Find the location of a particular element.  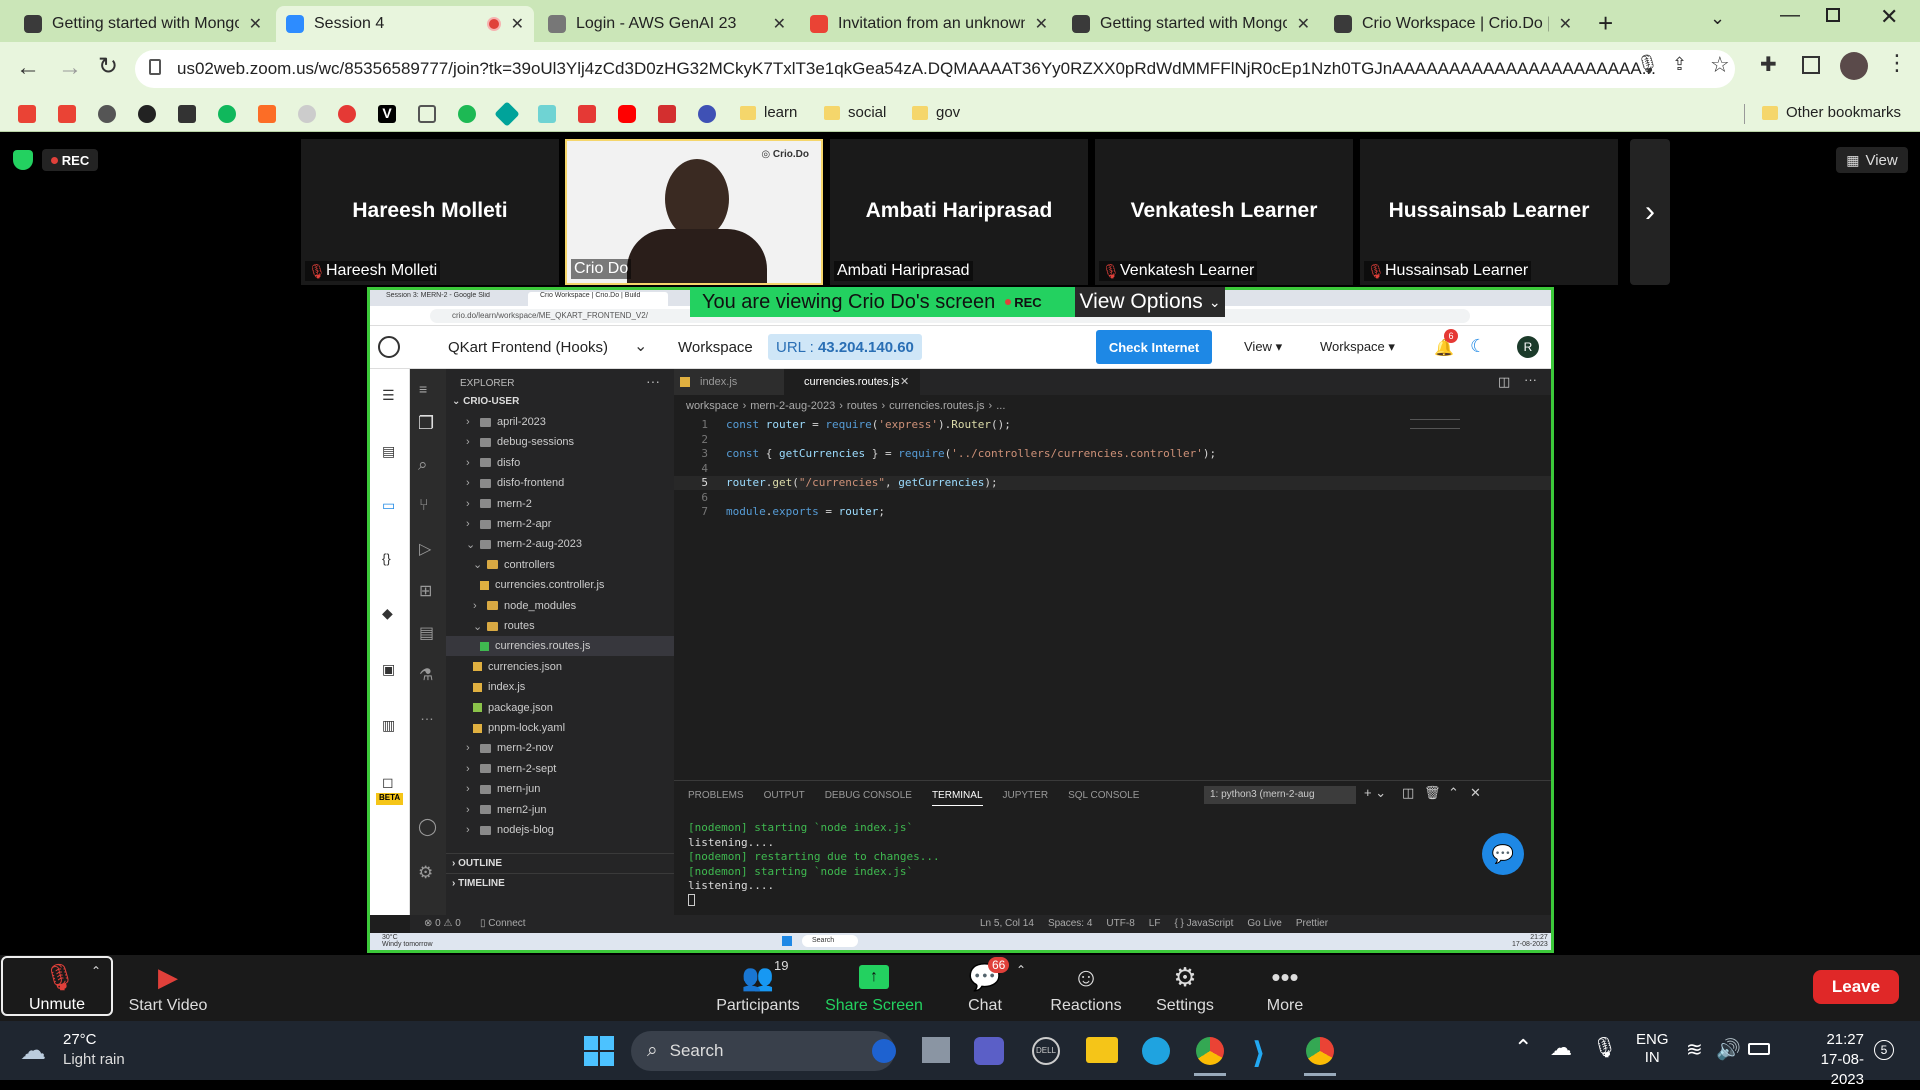

windows-start-icon is located at coordinates (599, 1051).